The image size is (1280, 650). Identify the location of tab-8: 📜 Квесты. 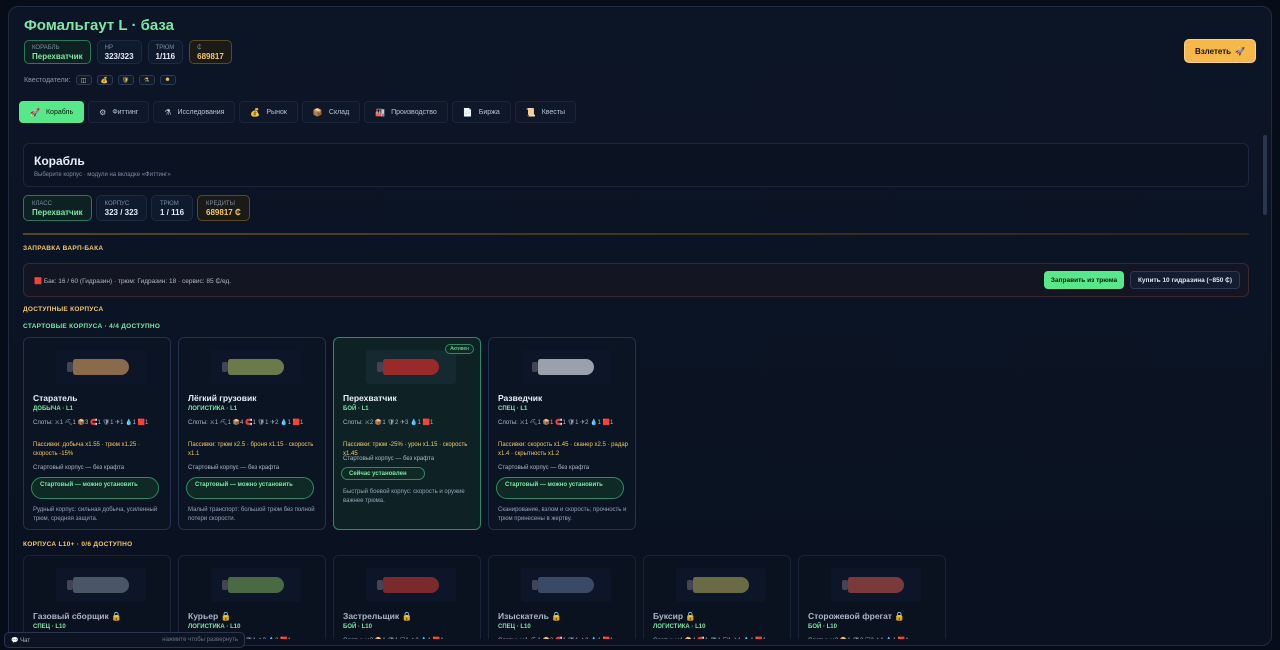
(545, 112).